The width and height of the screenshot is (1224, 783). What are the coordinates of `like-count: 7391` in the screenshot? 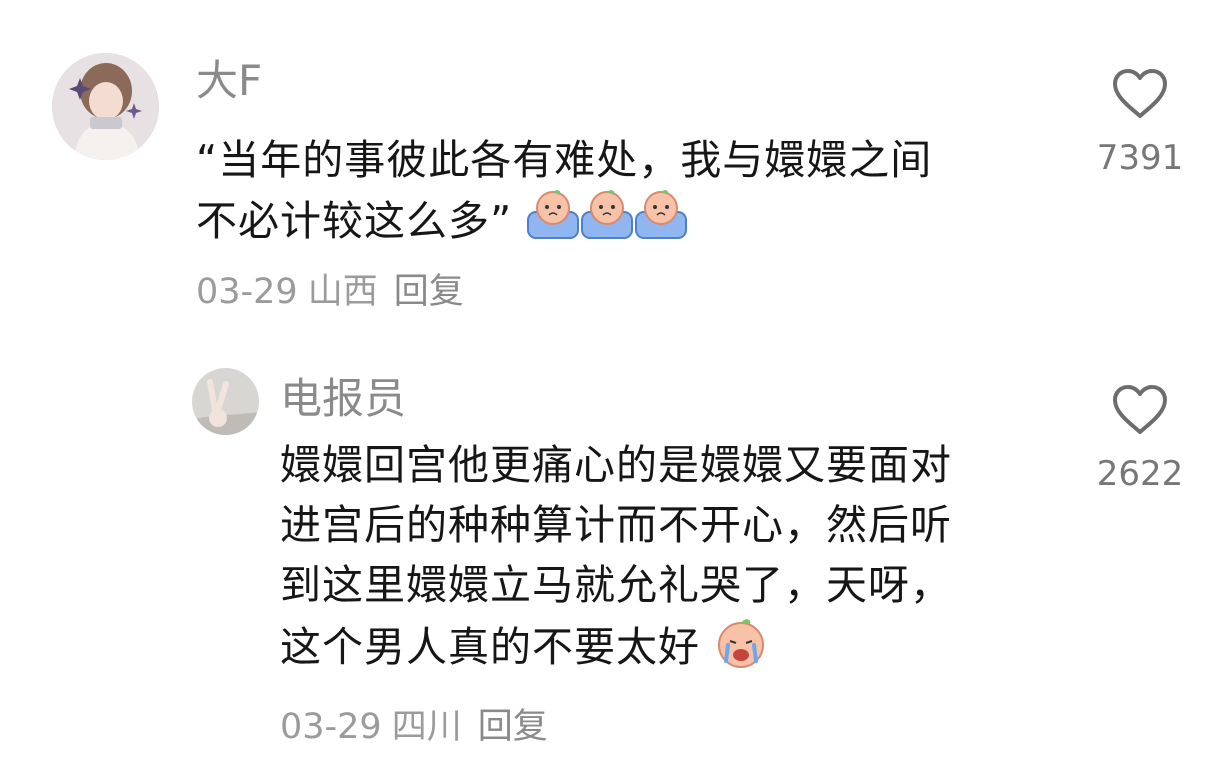 It's located at (1140, 158).